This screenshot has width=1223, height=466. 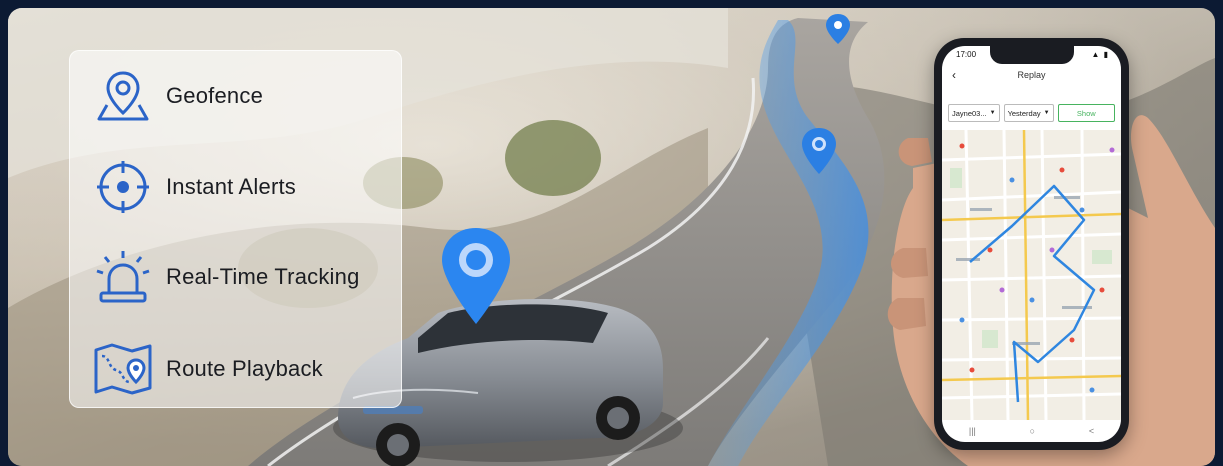 I want to click on device-select: Jayne03... ▼, so click(x=974, y=113).